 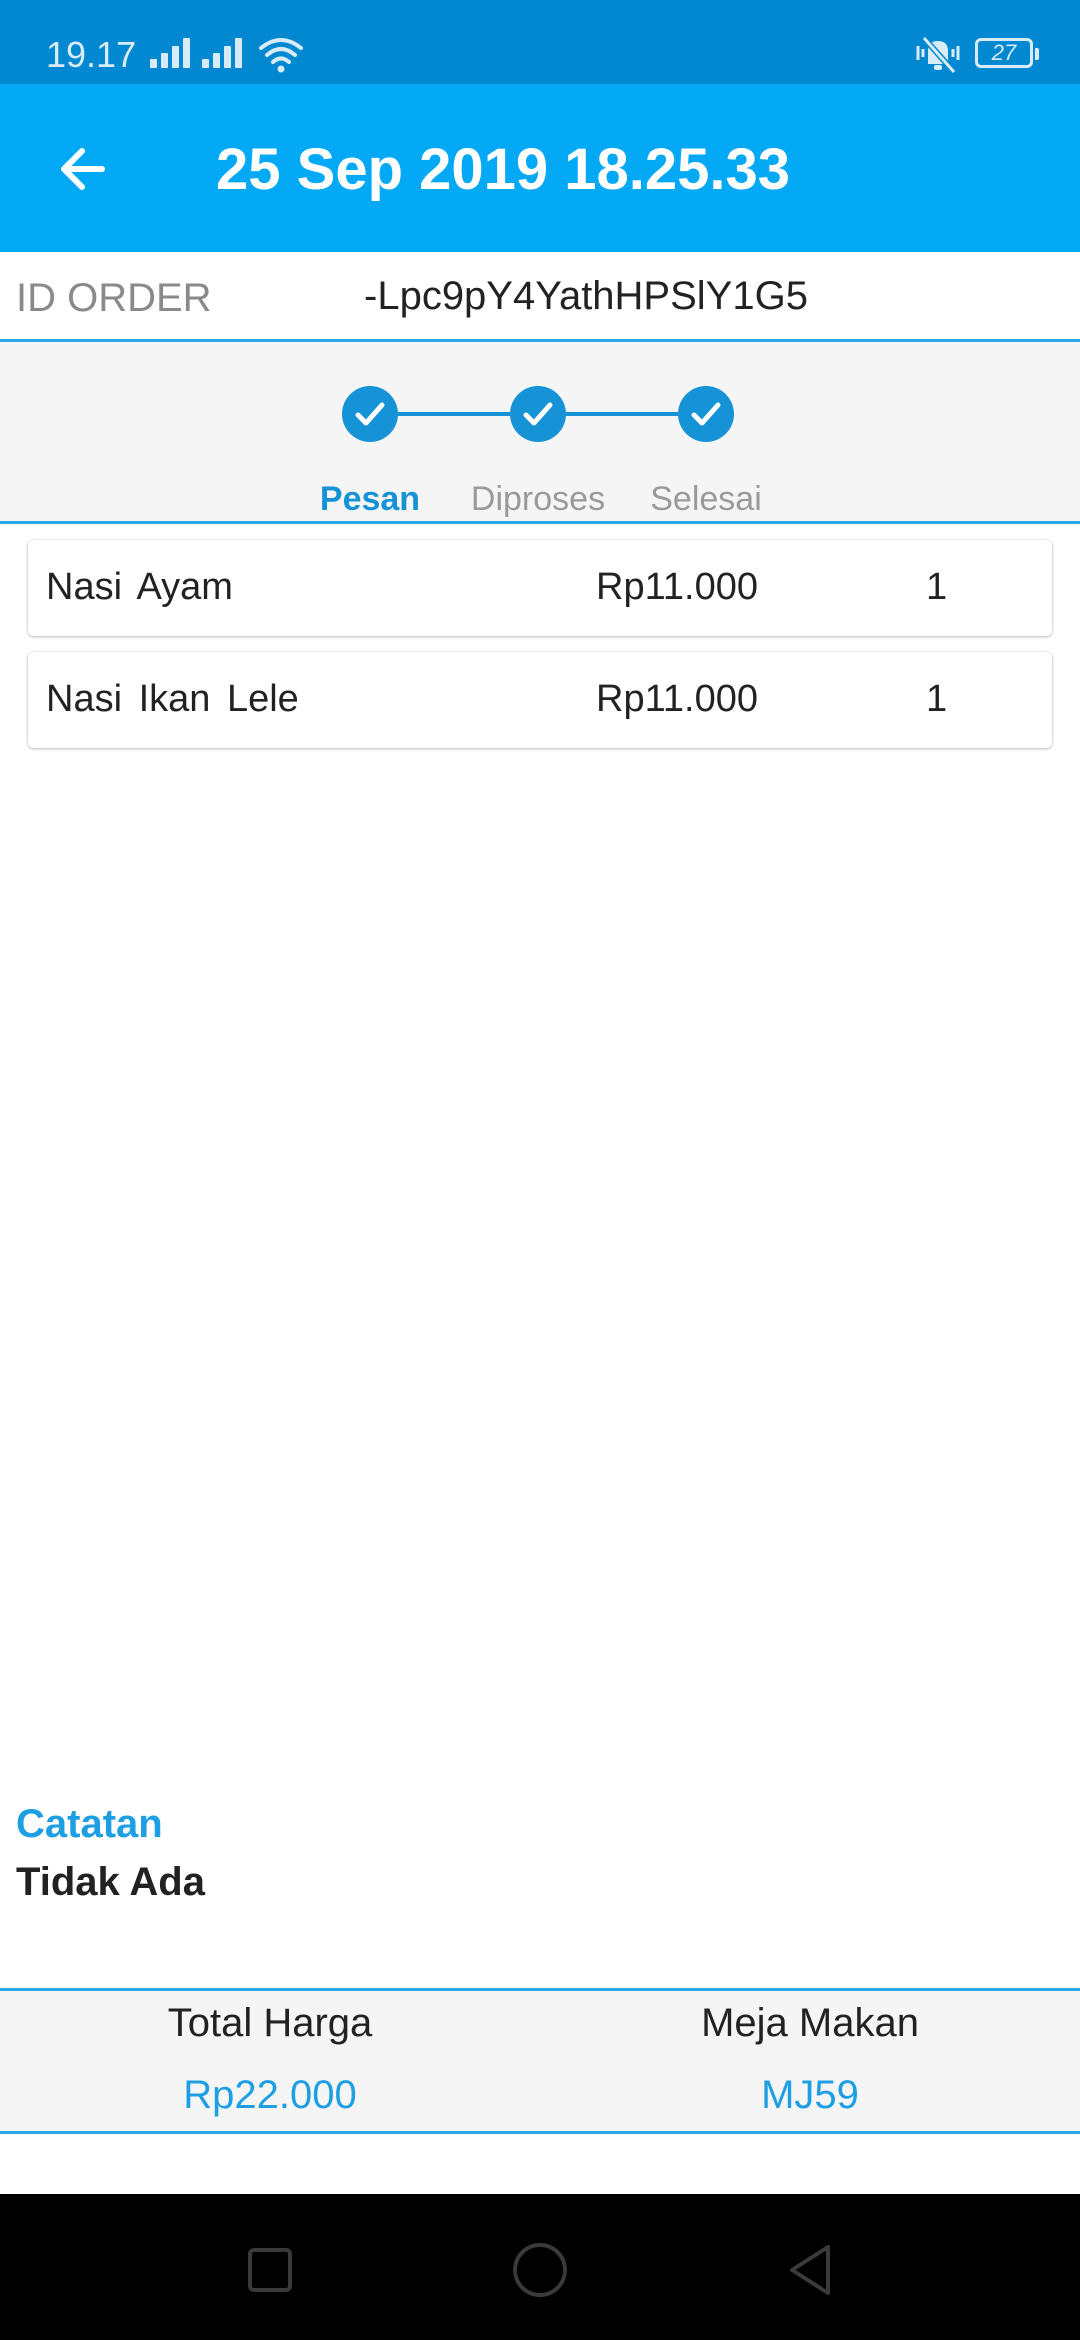 I want to click on list-item: Nasi Ayam Rp11.000 1, so click(x=540, y=588).